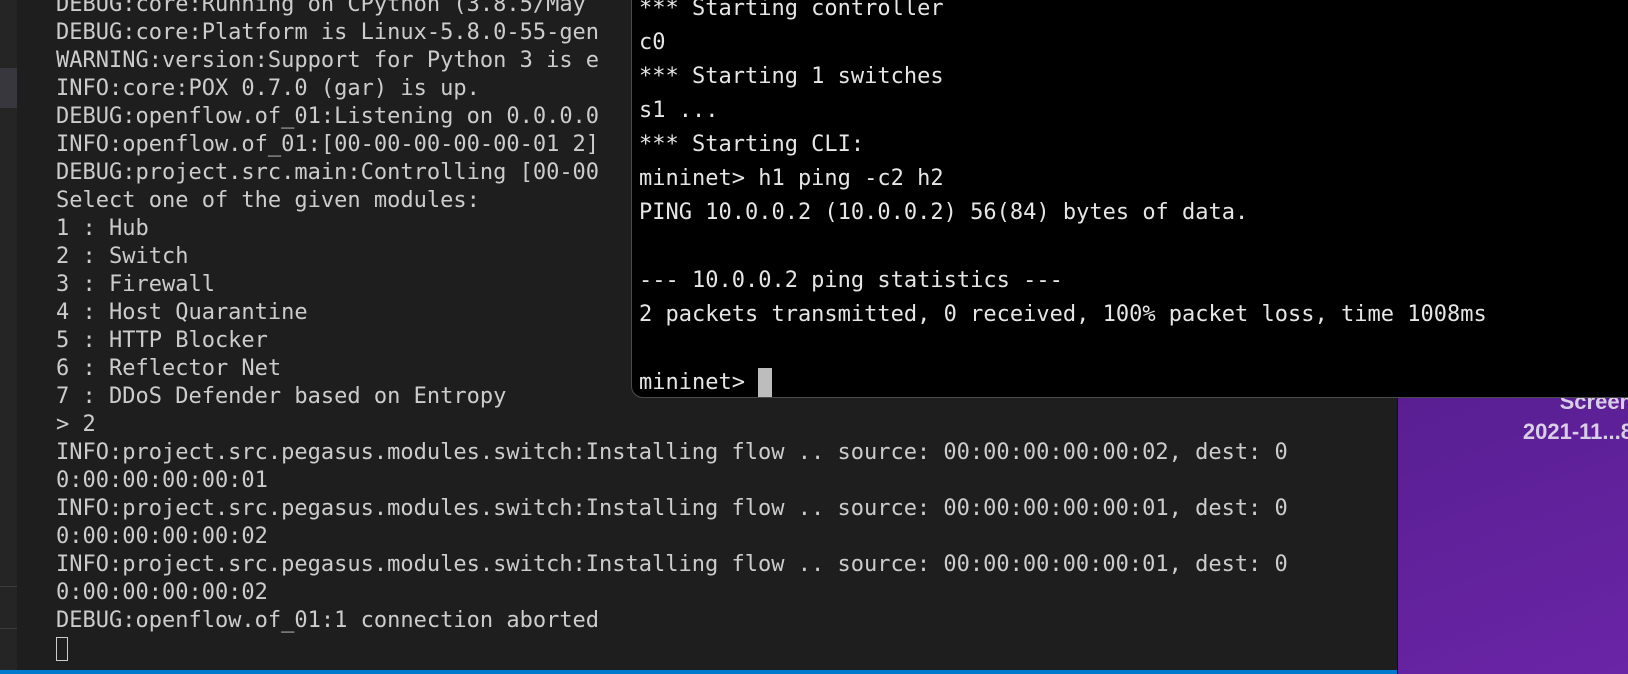 This screenshot has height=674, width=1628. I want to click on mininet-line: c0, so click(652, 42).